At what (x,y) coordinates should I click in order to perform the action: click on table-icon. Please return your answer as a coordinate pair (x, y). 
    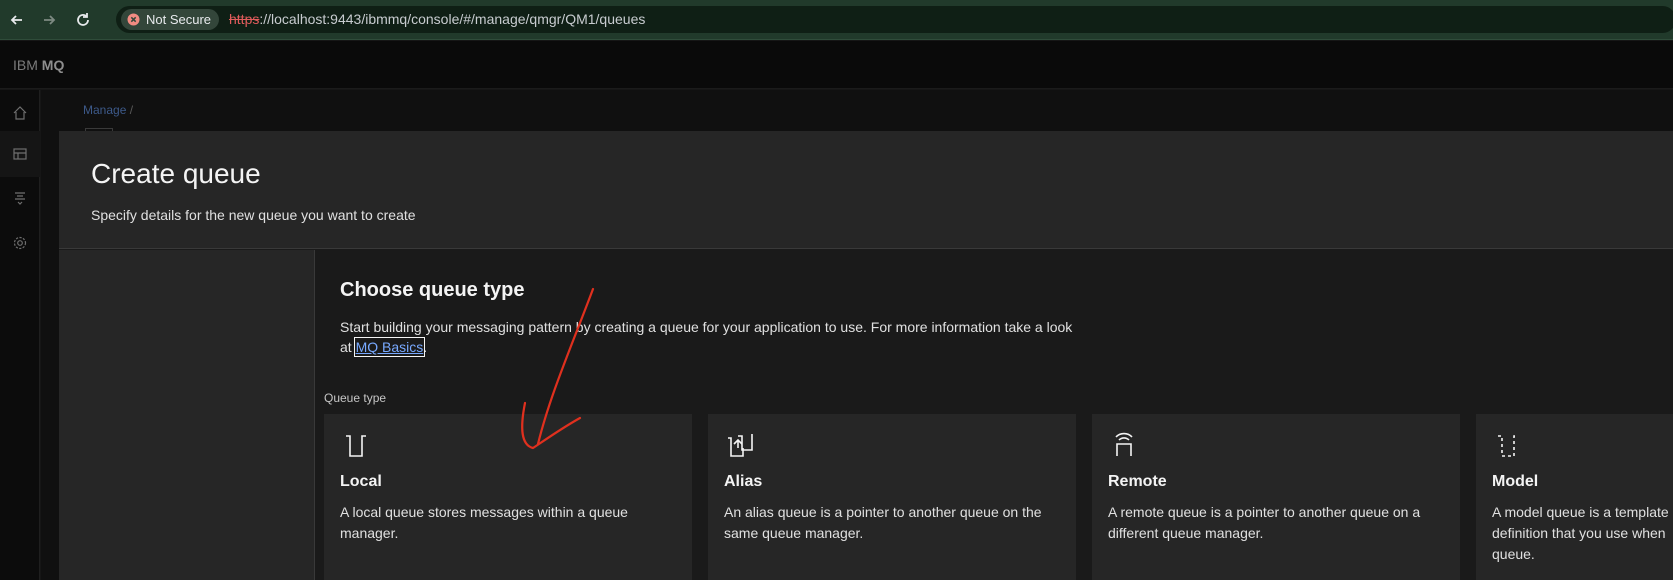
    Looking at the image, I should click on (20, 154).